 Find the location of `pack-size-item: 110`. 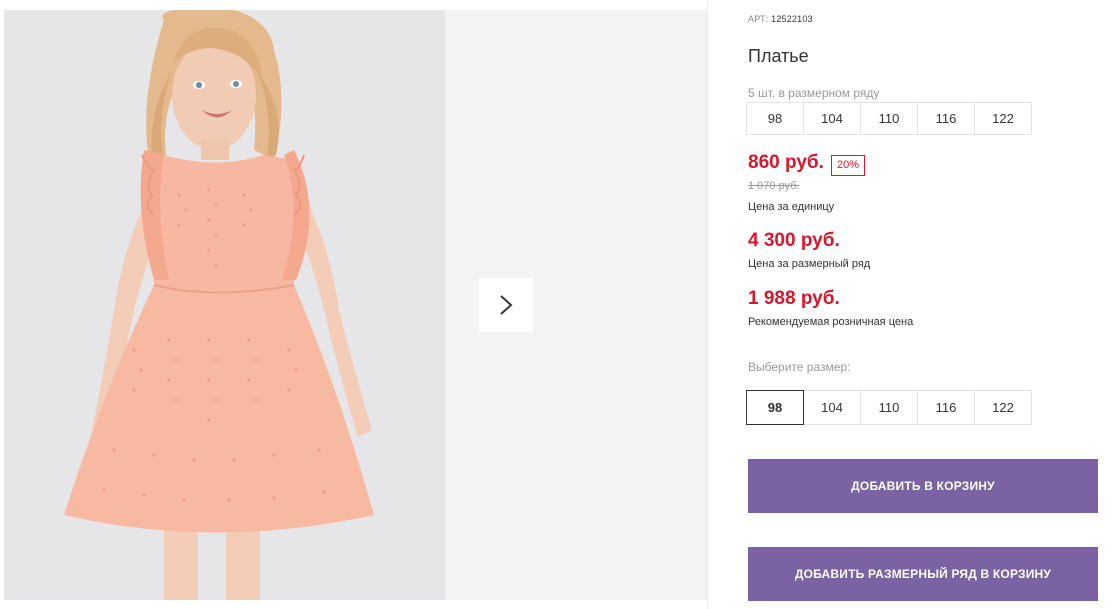

pack-size-item: 110 is located at coordinates (889, 118).